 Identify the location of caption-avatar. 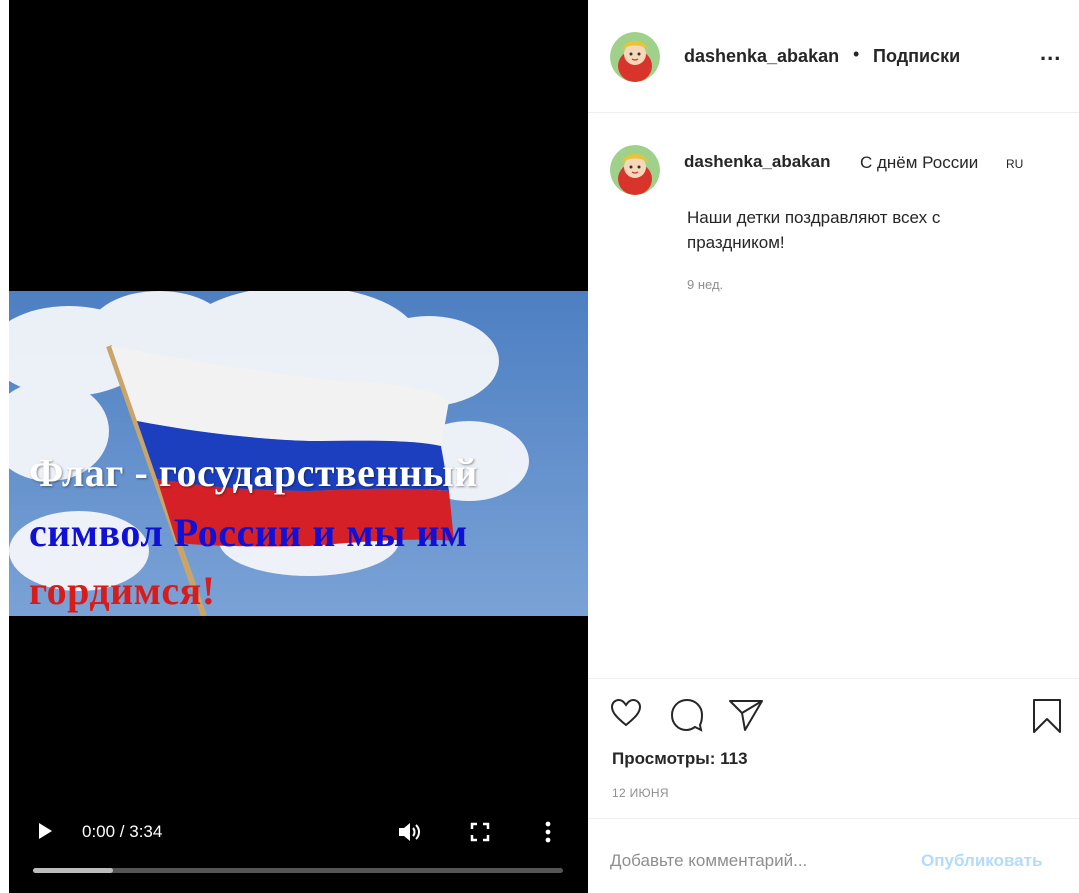
(635, 170).